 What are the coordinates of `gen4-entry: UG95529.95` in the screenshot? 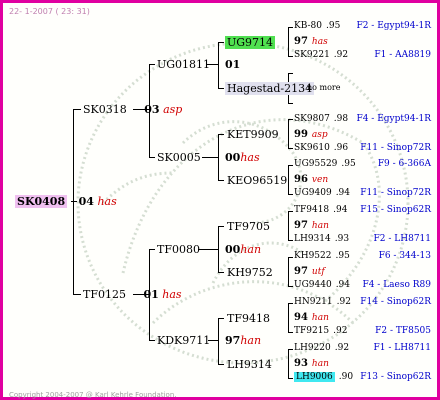 It's located at (325, 164).